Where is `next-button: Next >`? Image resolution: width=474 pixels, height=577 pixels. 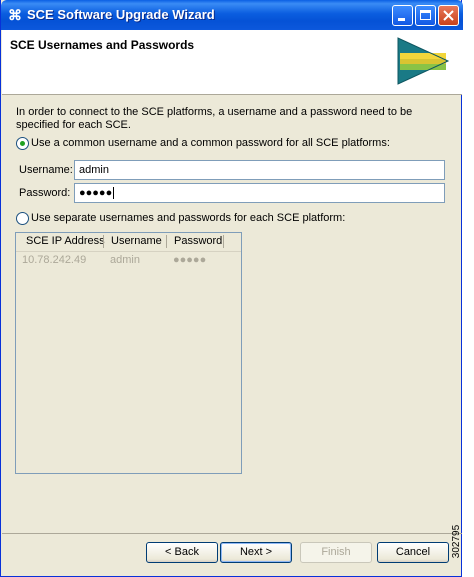
next-button: Next > is located at coordinates (256, 552).